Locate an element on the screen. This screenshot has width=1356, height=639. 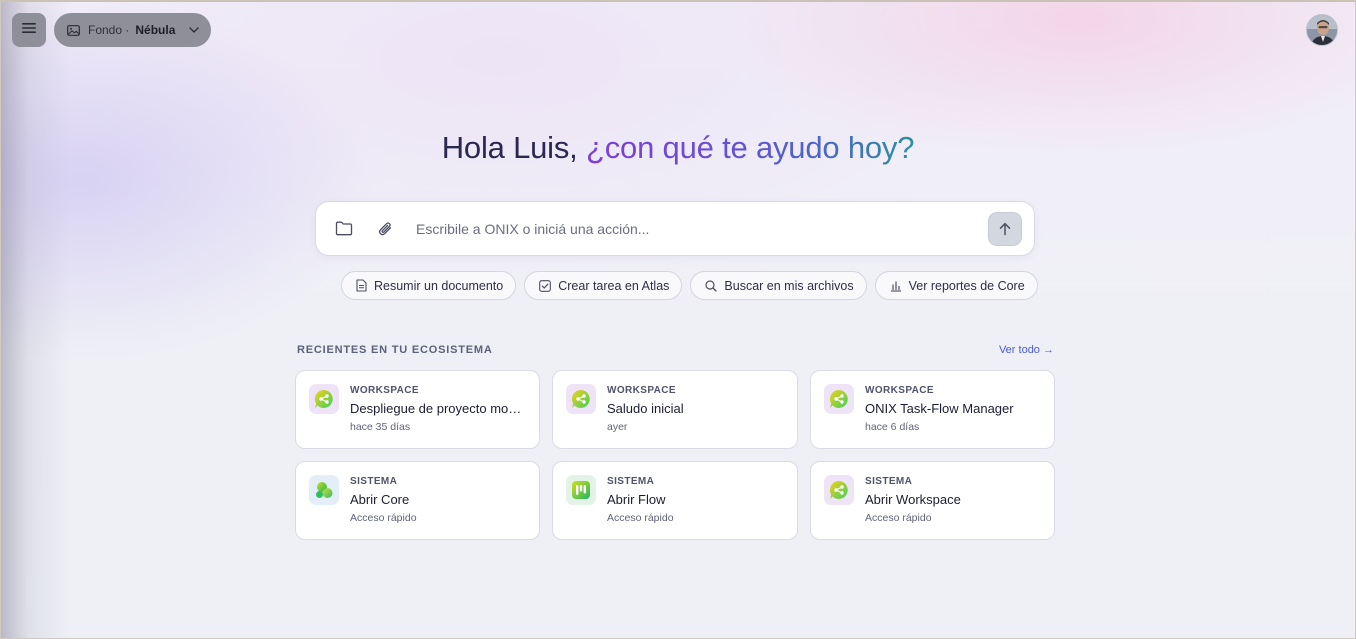
menu-button is located at coordinates (29, 30).